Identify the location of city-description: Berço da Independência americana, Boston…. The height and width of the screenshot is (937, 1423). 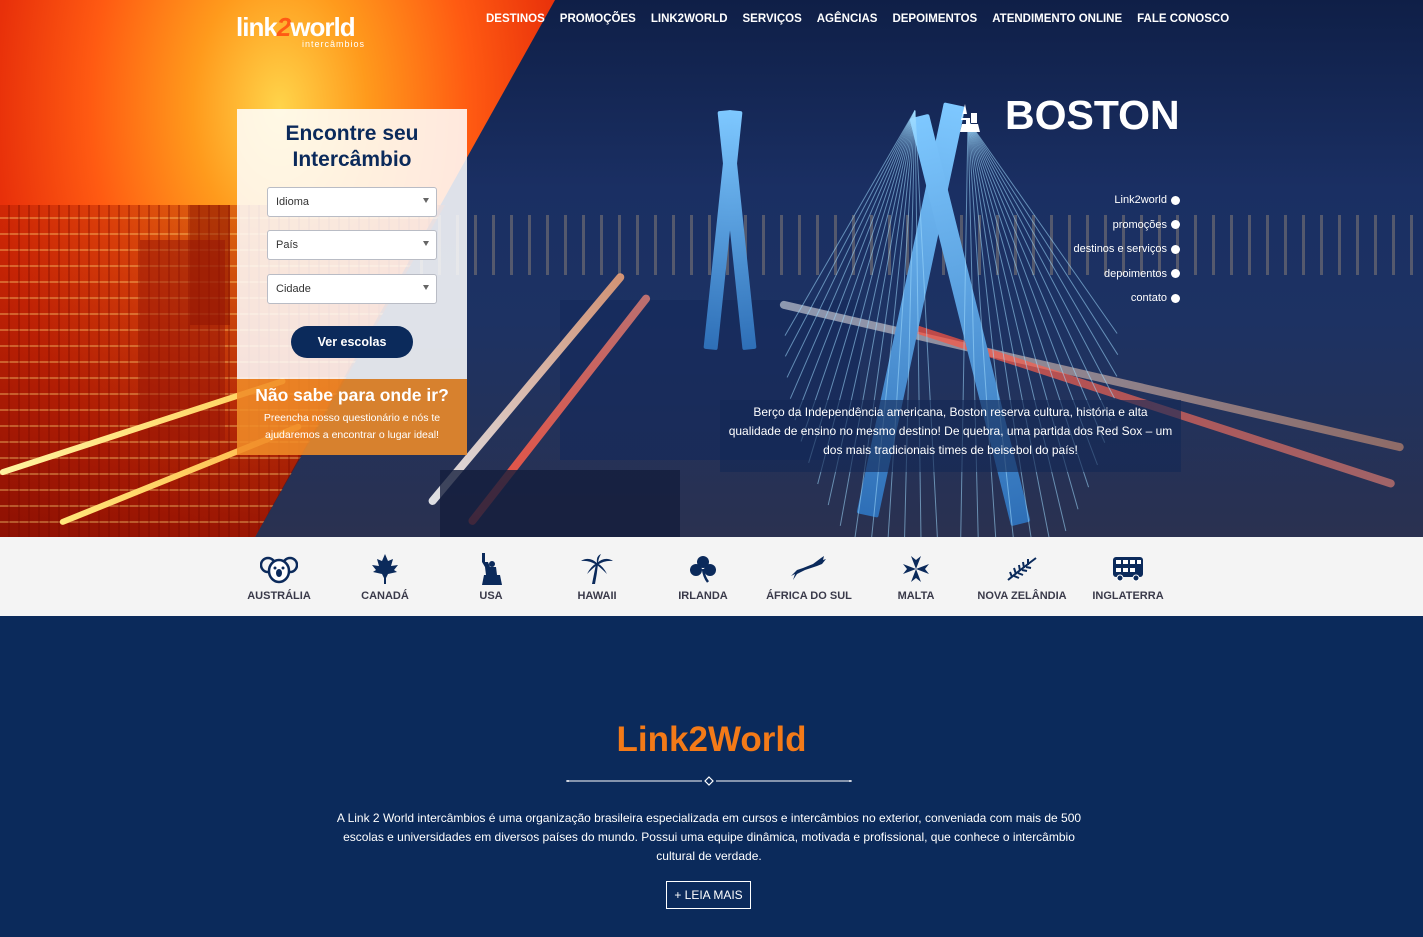
(950, 436).